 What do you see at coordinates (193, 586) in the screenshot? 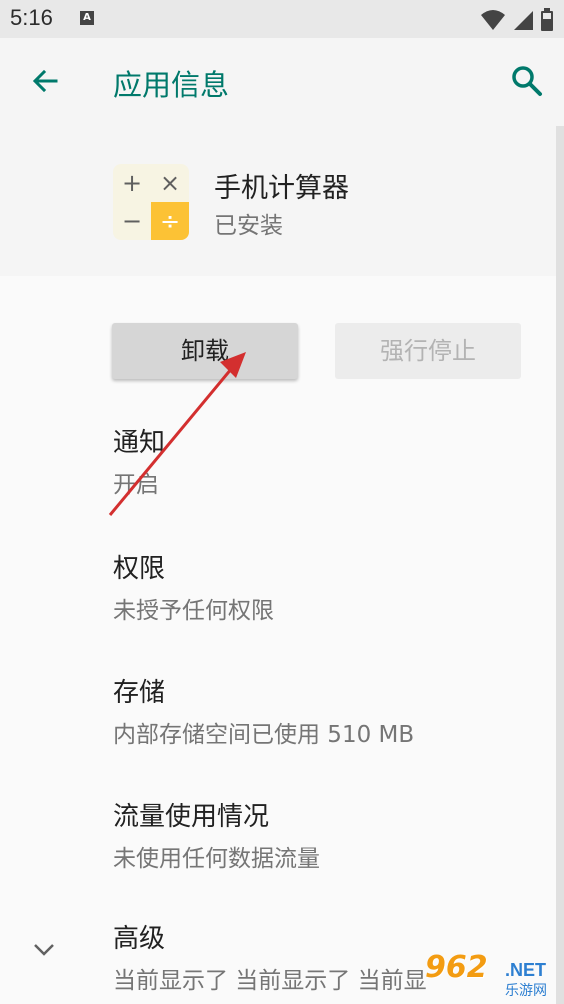
I see `settings-item-permissions: 权限 未授予任何权限` at bounding box center [193, 586].